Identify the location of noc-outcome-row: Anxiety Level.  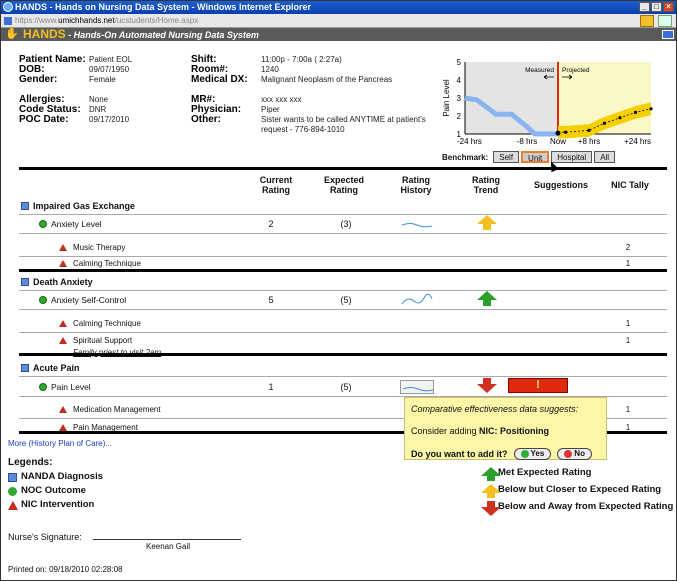
(70, 224).